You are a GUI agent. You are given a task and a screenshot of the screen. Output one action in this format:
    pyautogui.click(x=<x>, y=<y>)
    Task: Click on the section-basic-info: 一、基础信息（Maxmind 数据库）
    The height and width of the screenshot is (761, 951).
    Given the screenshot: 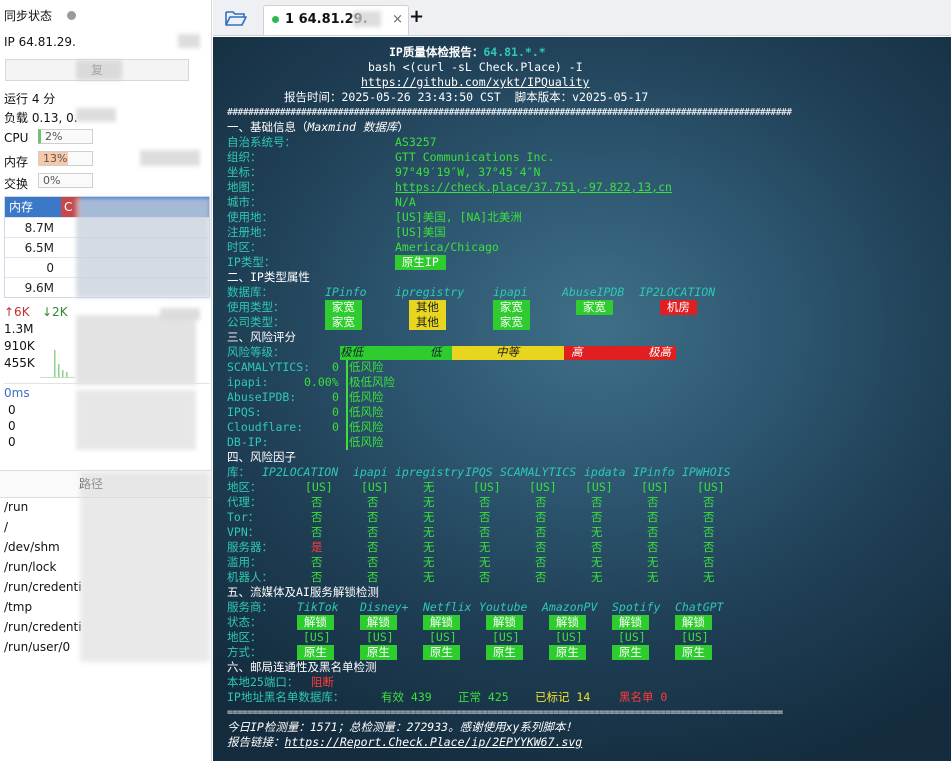 What is the action you would take?
    pyautogui.click(x=318, y=127)
    